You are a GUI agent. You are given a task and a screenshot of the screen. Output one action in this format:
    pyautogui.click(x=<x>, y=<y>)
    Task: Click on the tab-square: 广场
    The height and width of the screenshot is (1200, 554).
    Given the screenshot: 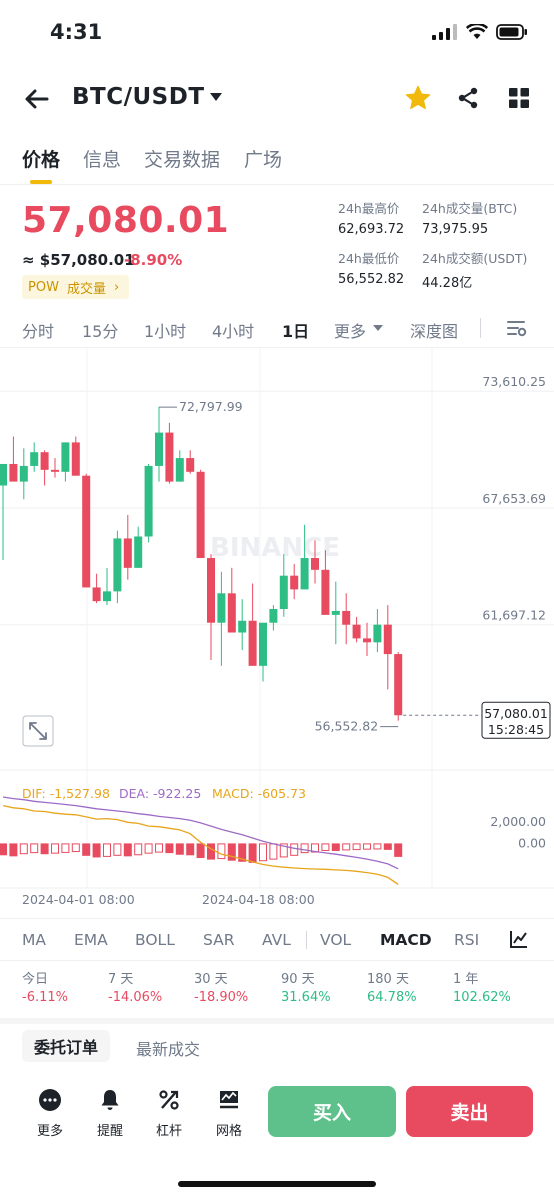 What is the action you would take?
    pyautogui.click(x=263, y=158)
    